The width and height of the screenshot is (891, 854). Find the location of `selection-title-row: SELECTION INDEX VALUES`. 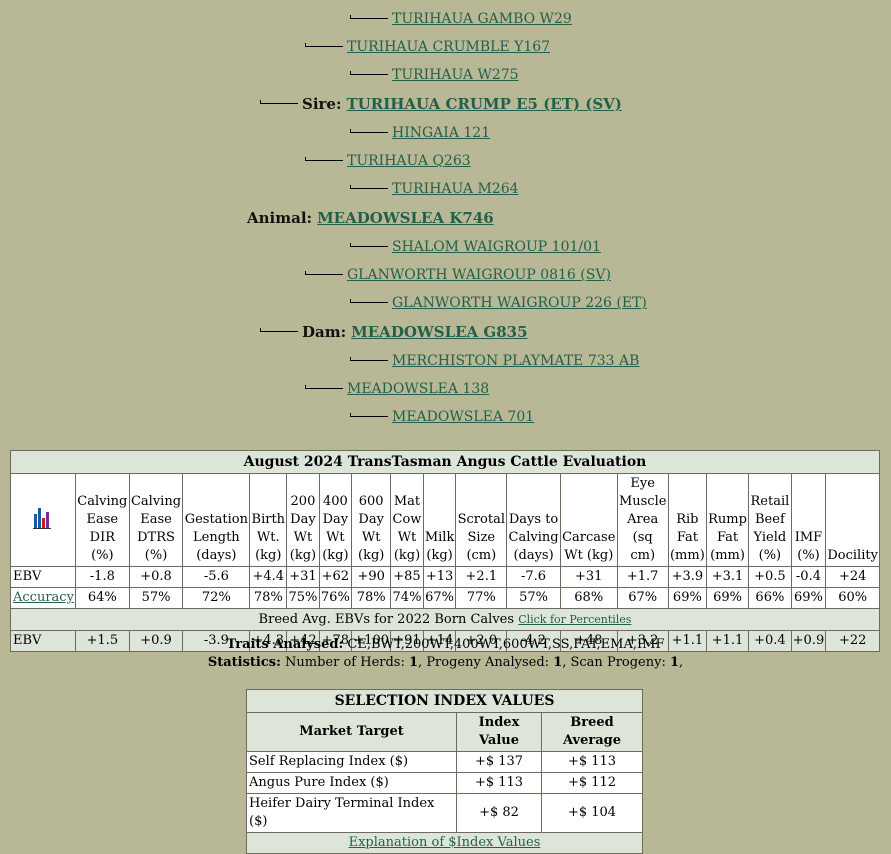

selection-title-row: SELECTION INDEX VALUES is located at coordinates (444, 701).